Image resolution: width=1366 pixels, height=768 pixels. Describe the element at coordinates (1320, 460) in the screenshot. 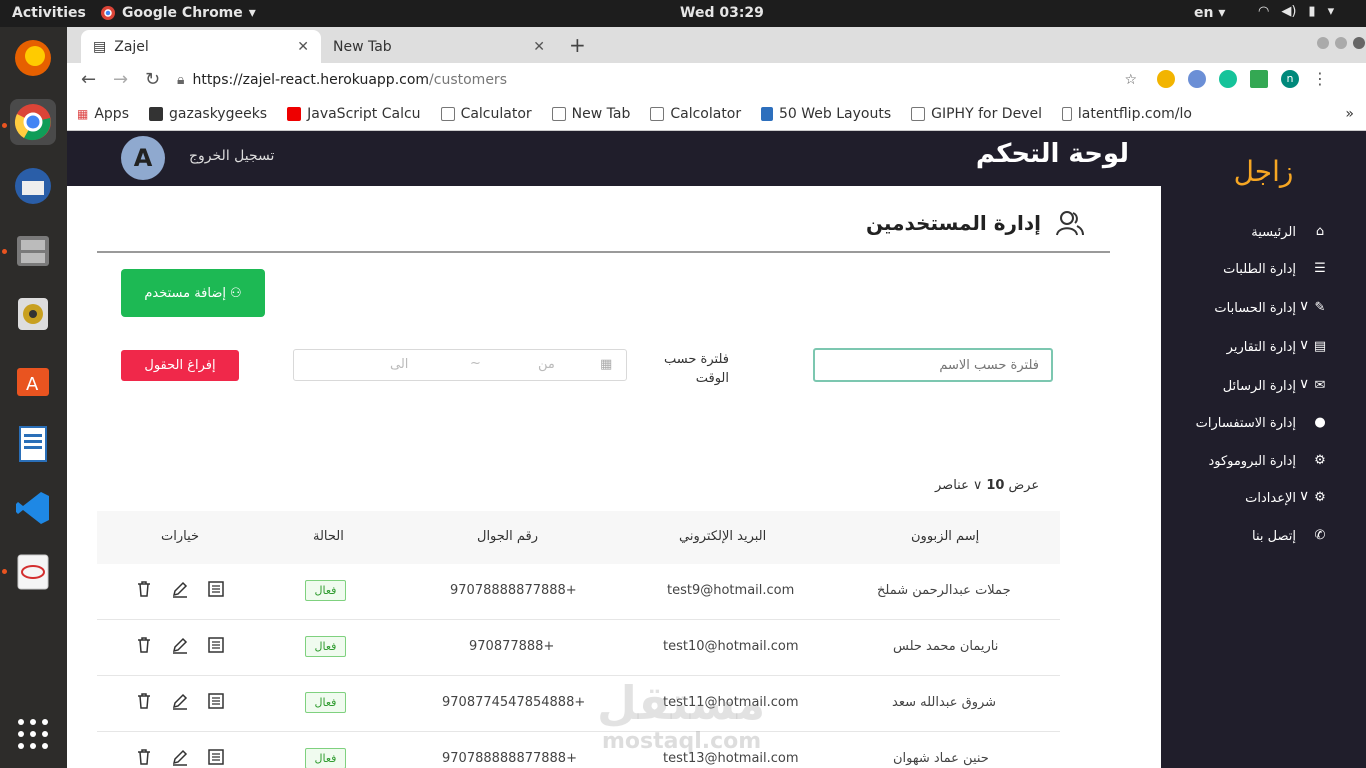

I see `gear-icon: ⚙` at that location.